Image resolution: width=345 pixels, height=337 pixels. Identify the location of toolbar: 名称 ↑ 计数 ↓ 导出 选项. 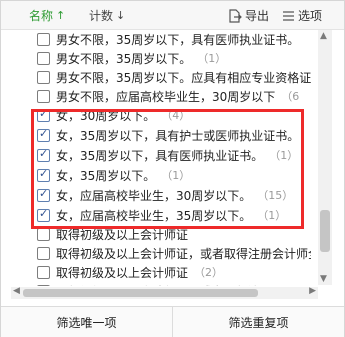
(172, 15).